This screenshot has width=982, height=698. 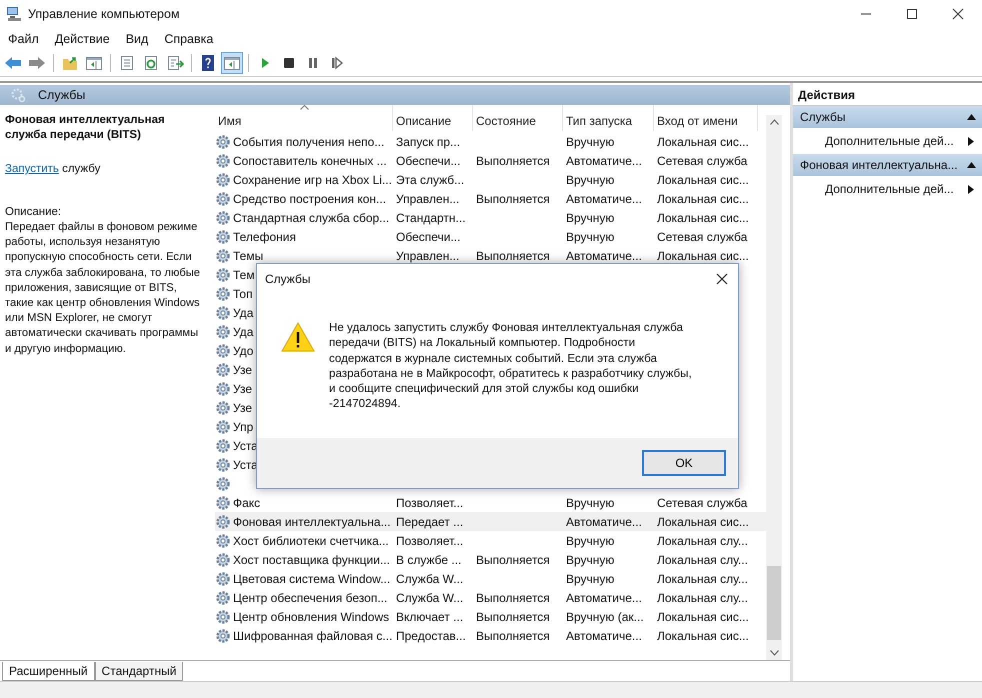 I want to click on column-header: Описание, so click(x=433, y=118).